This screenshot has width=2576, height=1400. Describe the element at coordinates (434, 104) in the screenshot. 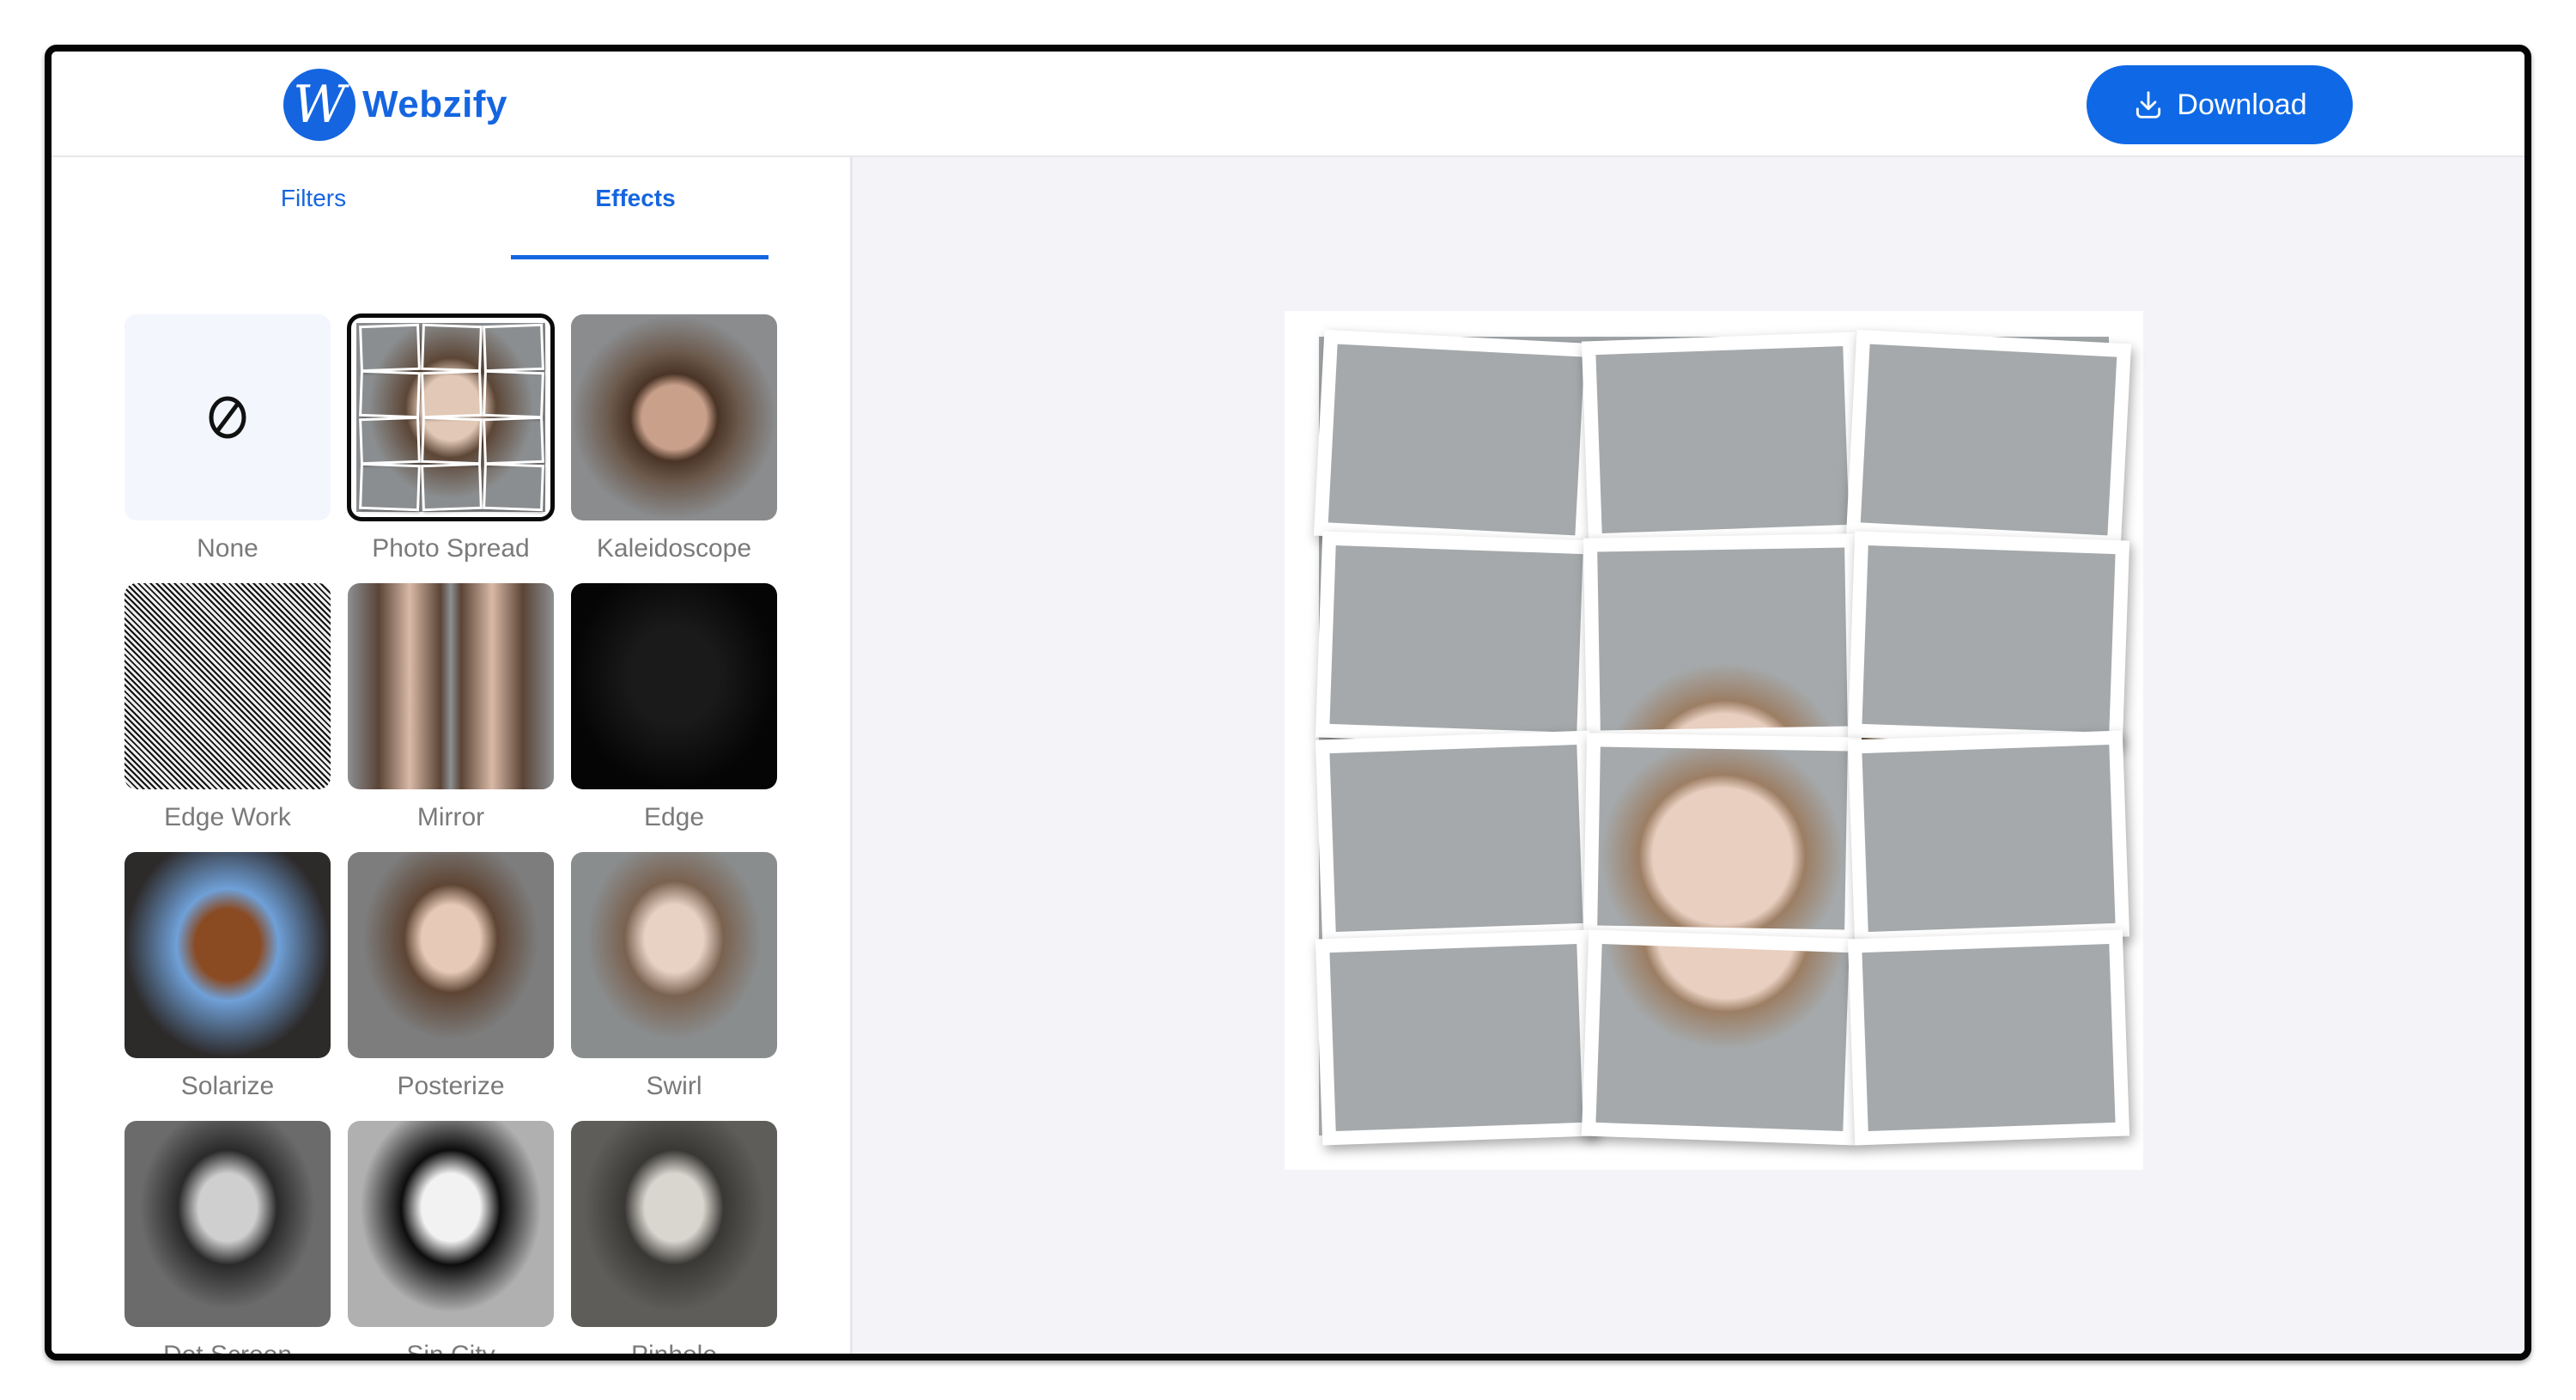

I see `logo-text: Webzify` at that location.